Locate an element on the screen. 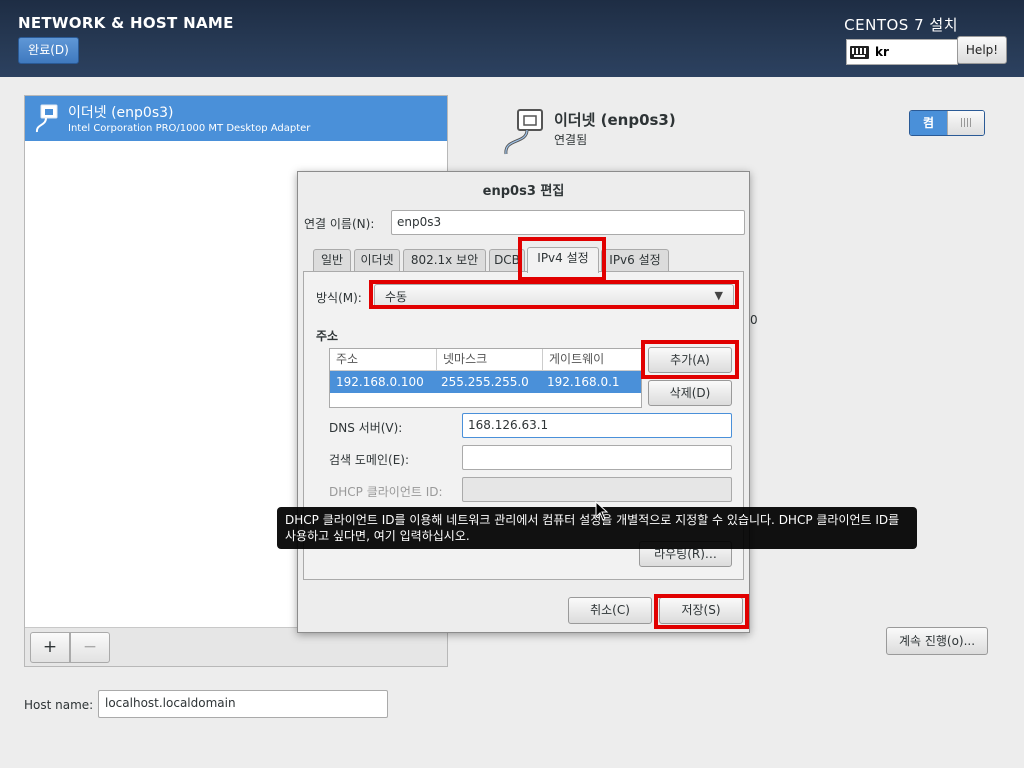  search-domains-label: 검색 도메인(E): is located at coordinates (369, 460).